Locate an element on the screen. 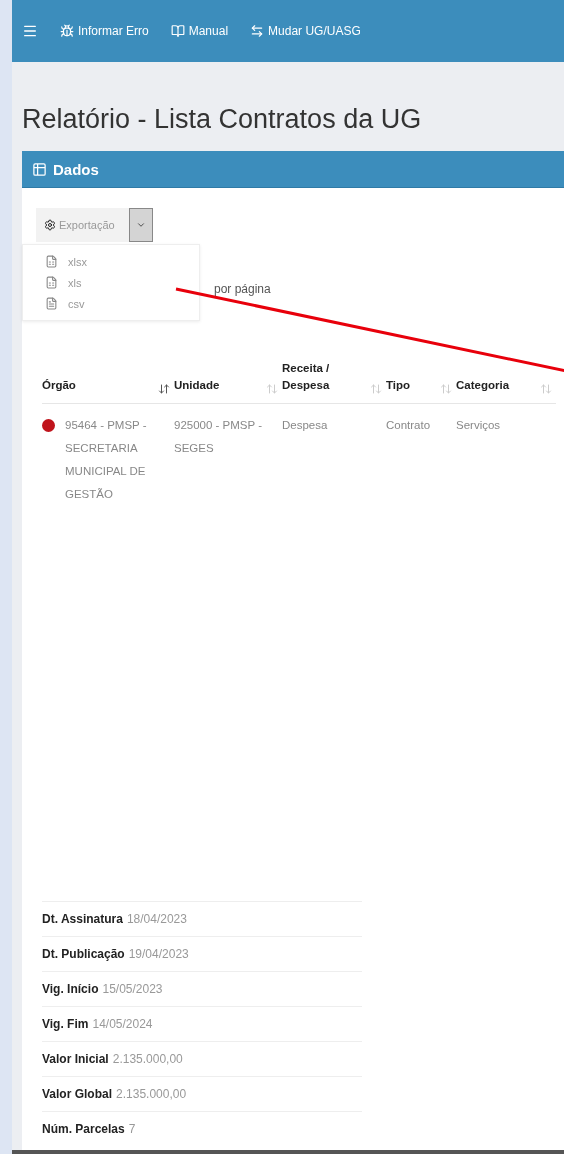  per-page-label: por página is located at coordinates (242, 289).